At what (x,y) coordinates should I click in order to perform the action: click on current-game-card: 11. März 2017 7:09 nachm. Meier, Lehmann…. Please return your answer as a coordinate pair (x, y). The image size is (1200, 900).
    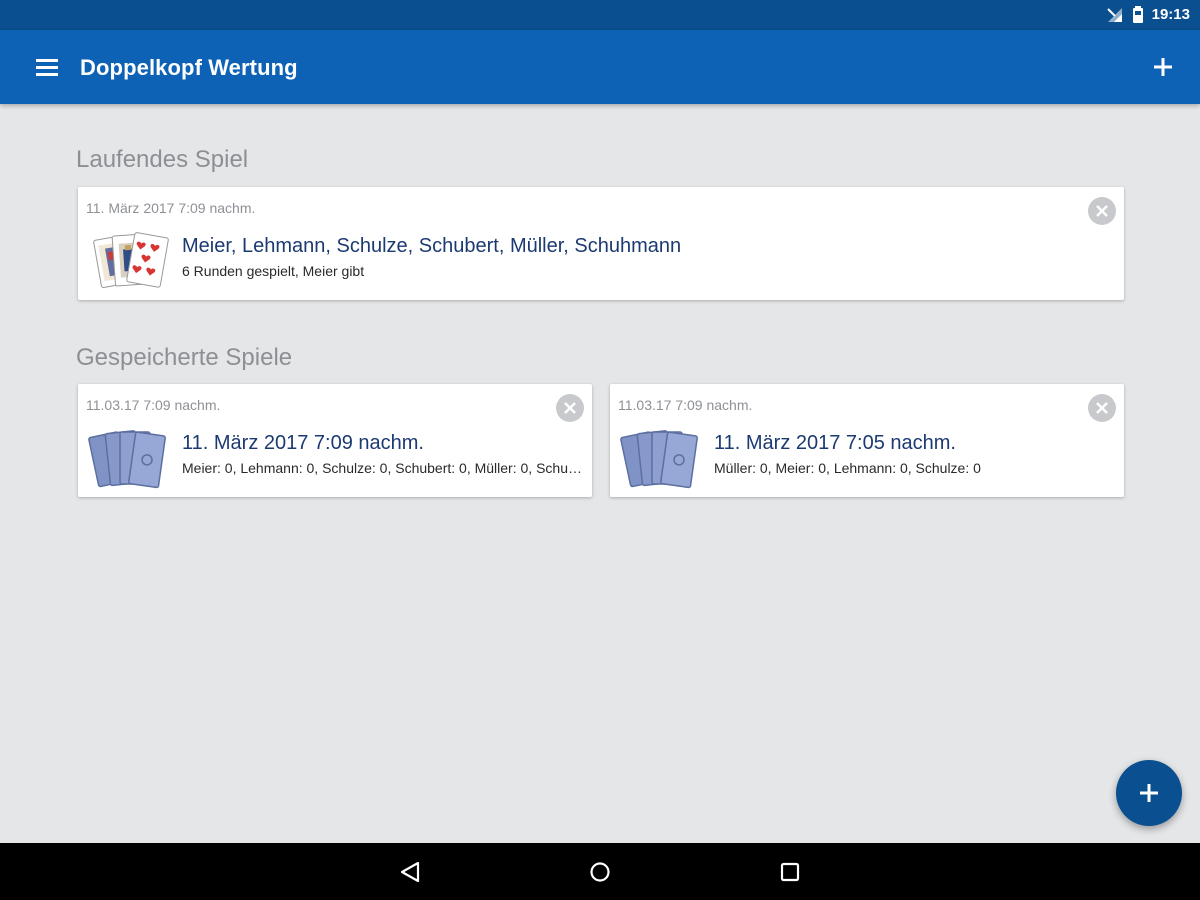
    Looking at the image, I should click on (601, 243).